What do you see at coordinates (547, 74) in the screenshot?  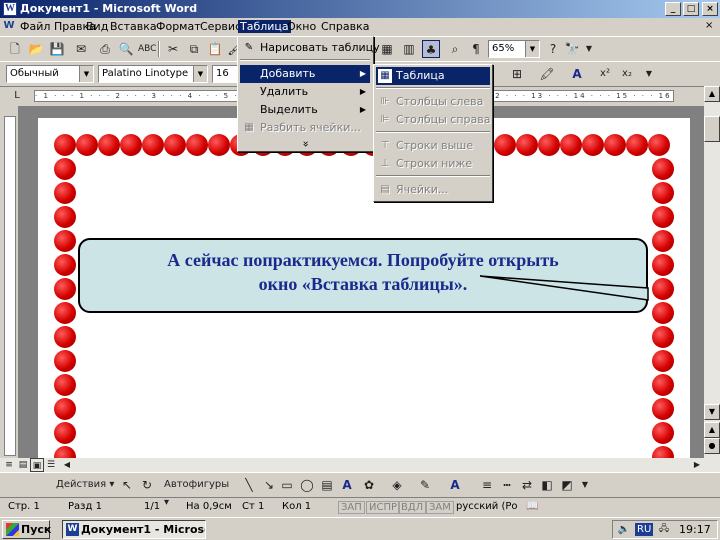 I see `highlight-icon: 🖍` at bounding box center [547, 74].